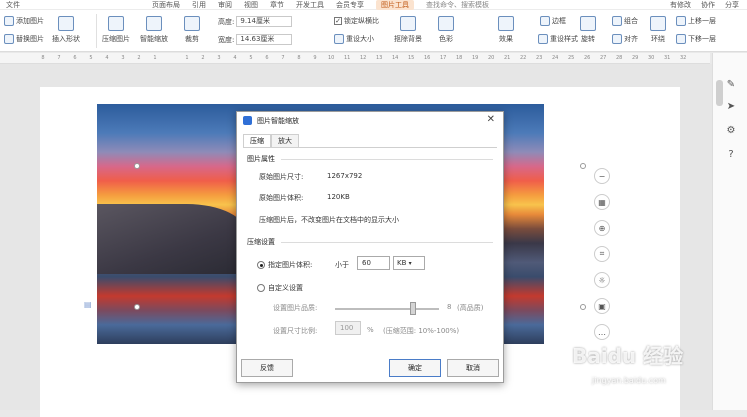 This screenshot has height=417, width=747. What do you see at coordinates (247, 120) in the screenshot?
I see `app-icon` at bounding box center [247, 120].